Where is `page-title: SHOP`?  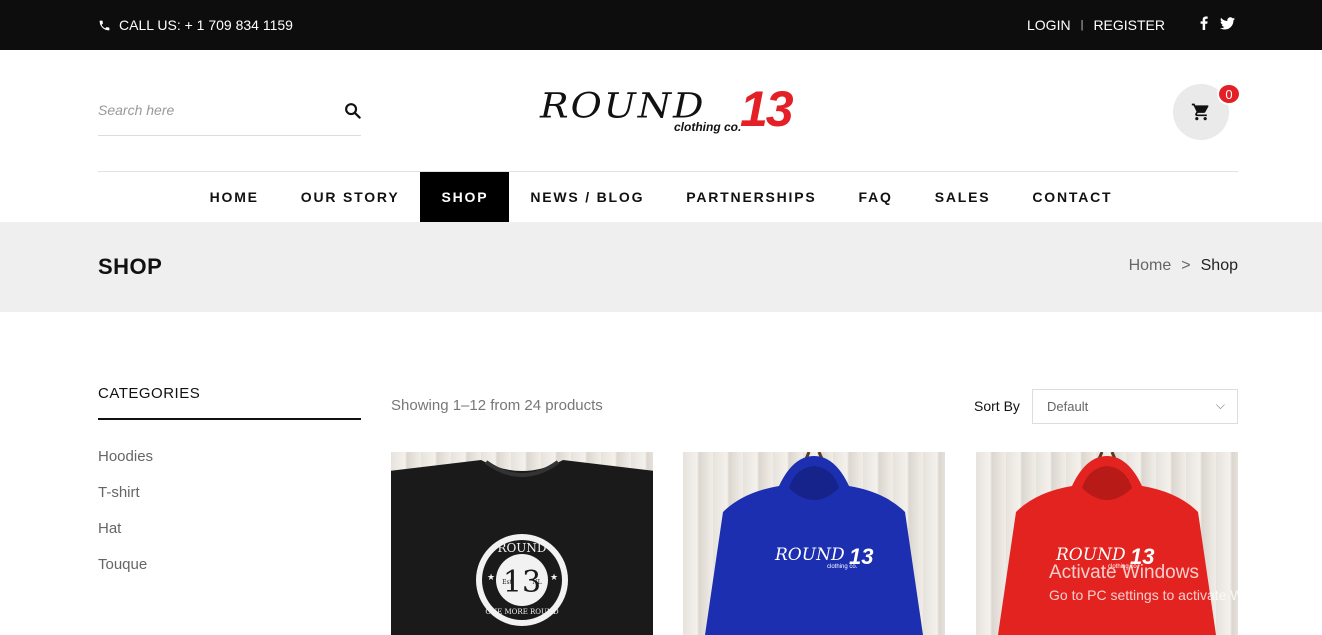 page-title: SHOP is located at coordinates (130, 266).